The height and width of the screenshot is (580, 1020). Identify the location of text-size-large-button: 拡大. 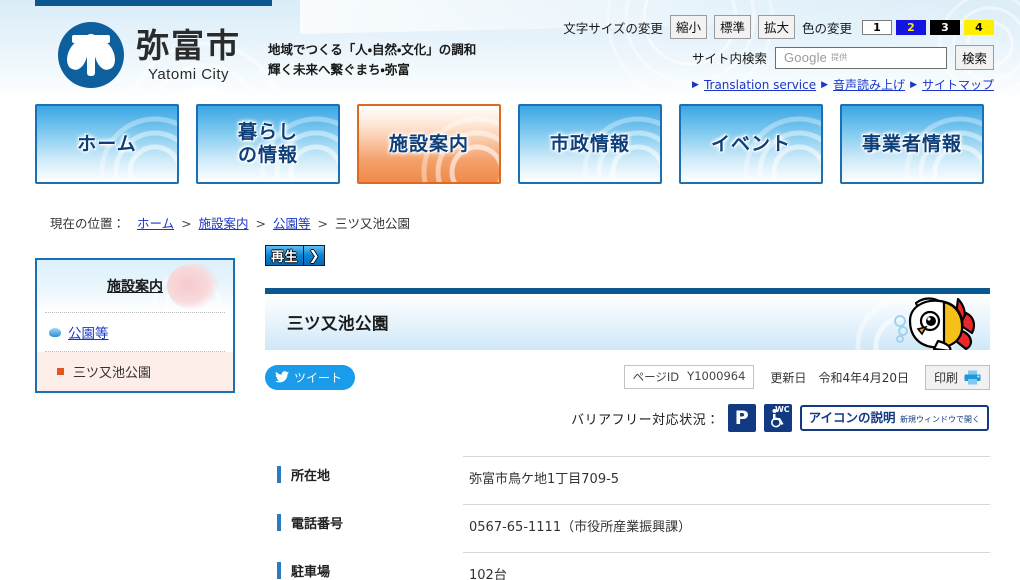
(776, 27).